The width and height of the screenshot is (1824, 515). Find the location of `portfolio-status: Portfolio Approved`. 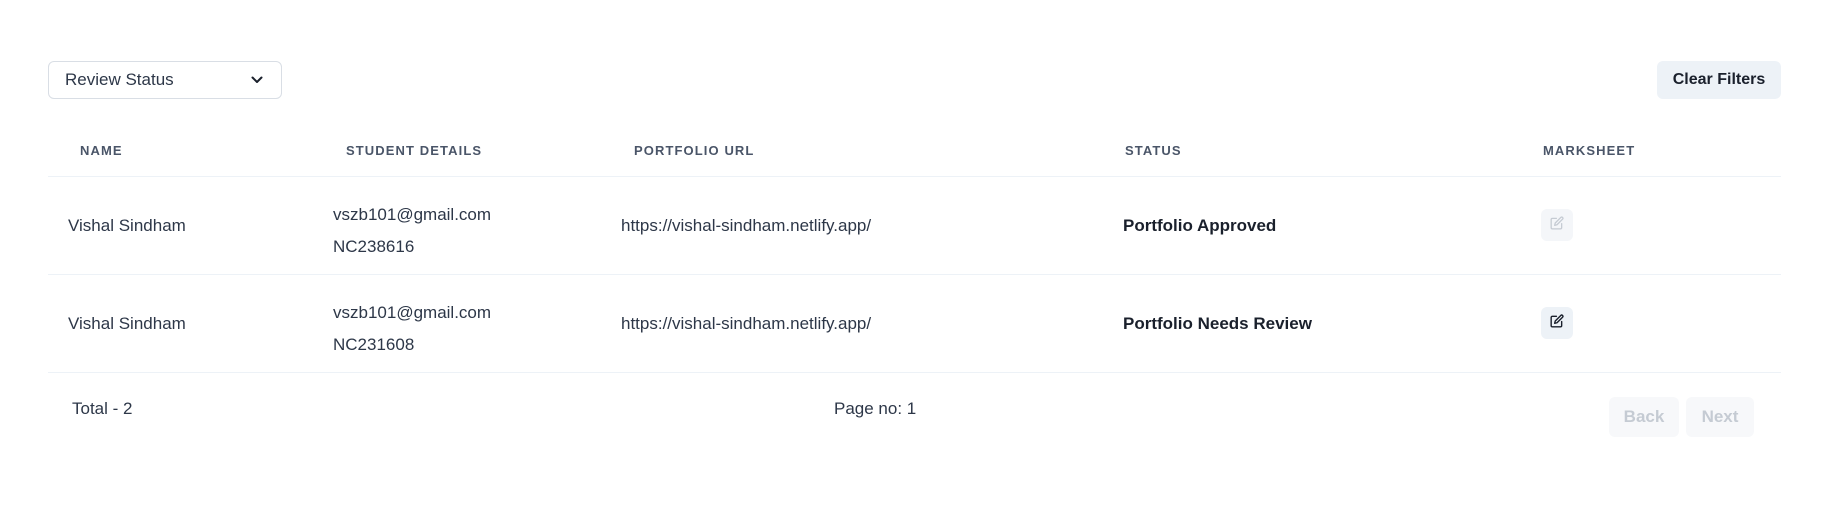

portfolio-status: Portfolio Approved is located at coordinates (1200, 225).